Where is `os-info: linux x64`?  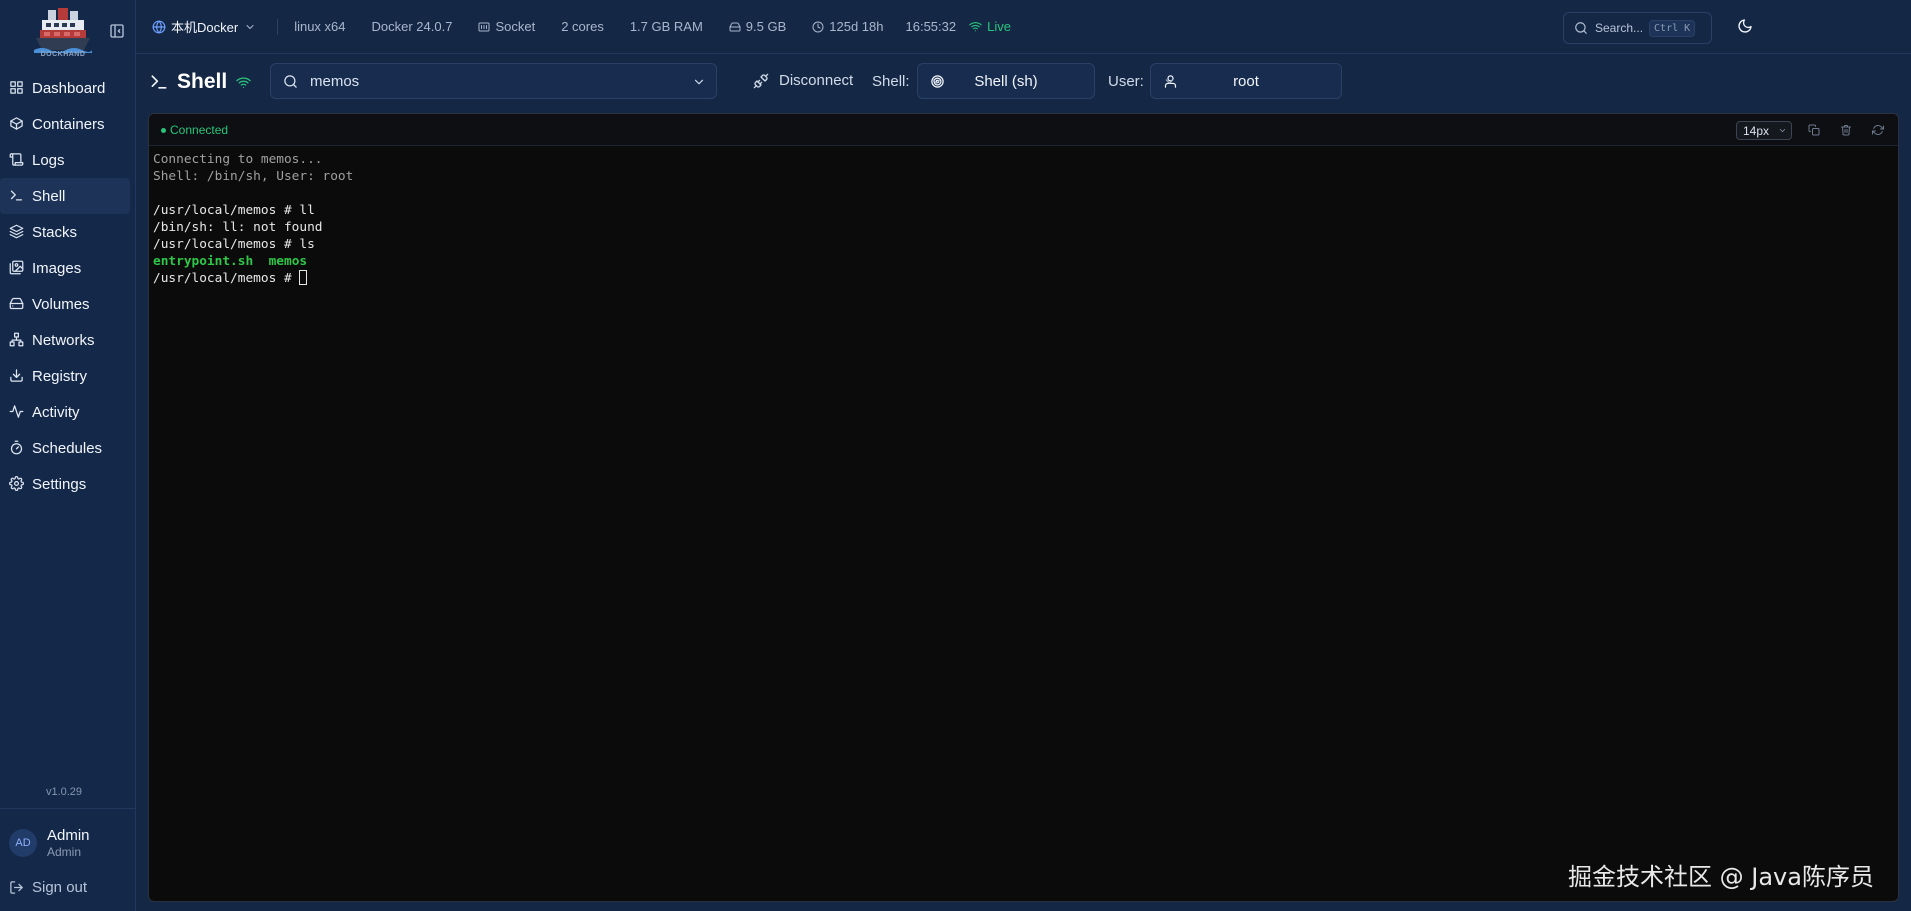 os-info: linux x64 is located at coordinates (319, 26).